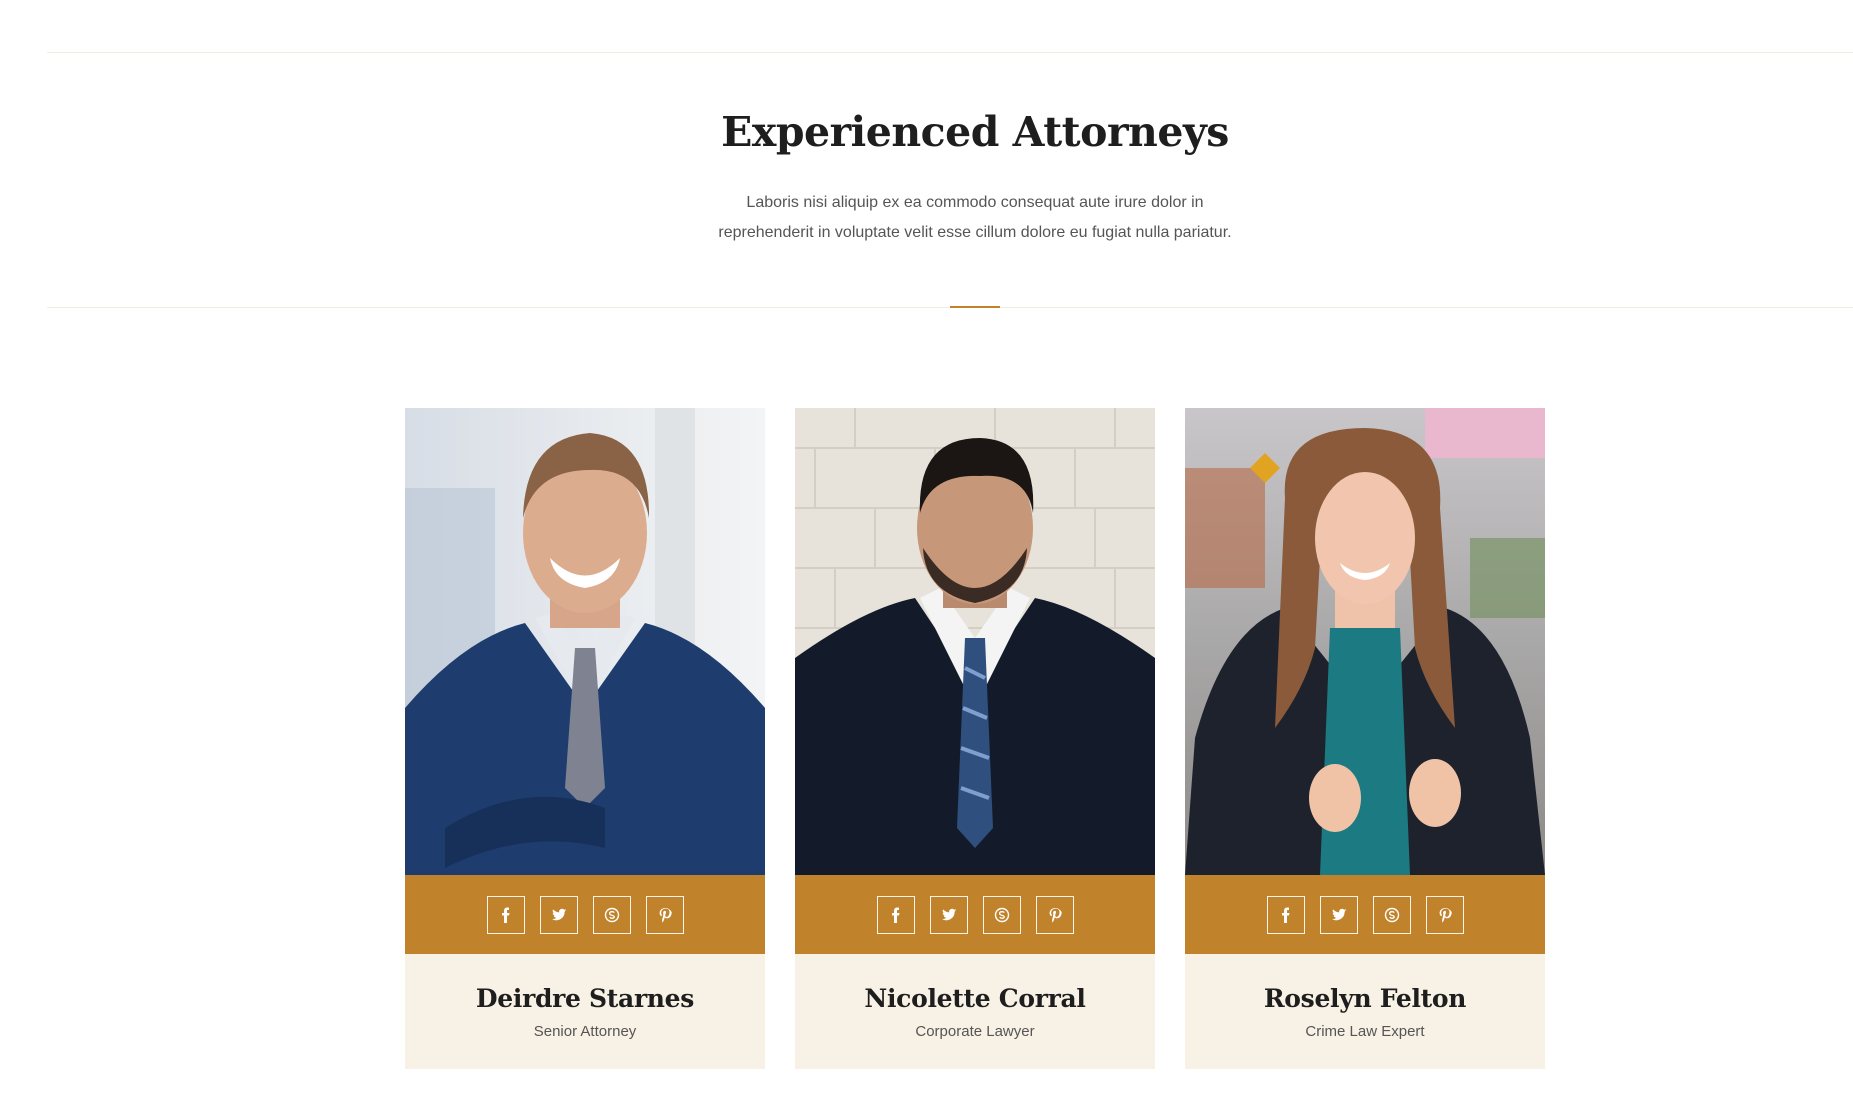  Describe the element at coordinates (975, 1031) in the screenshot. I see `attorney-role: Corporate Lawyer` at that location.